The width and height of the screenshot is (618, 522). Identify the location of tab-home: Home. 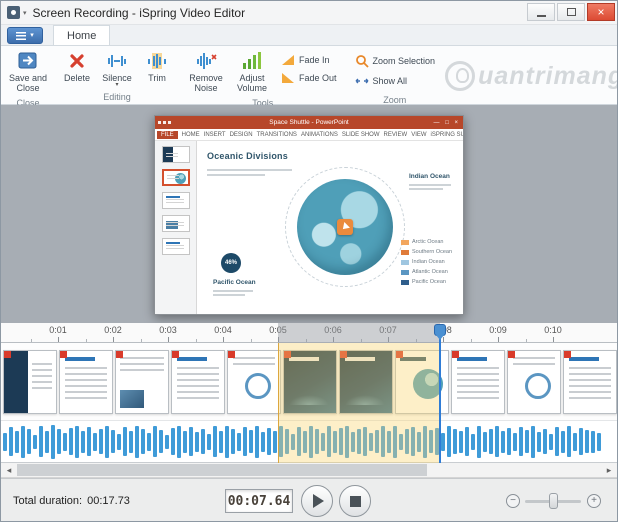
(82, 35).